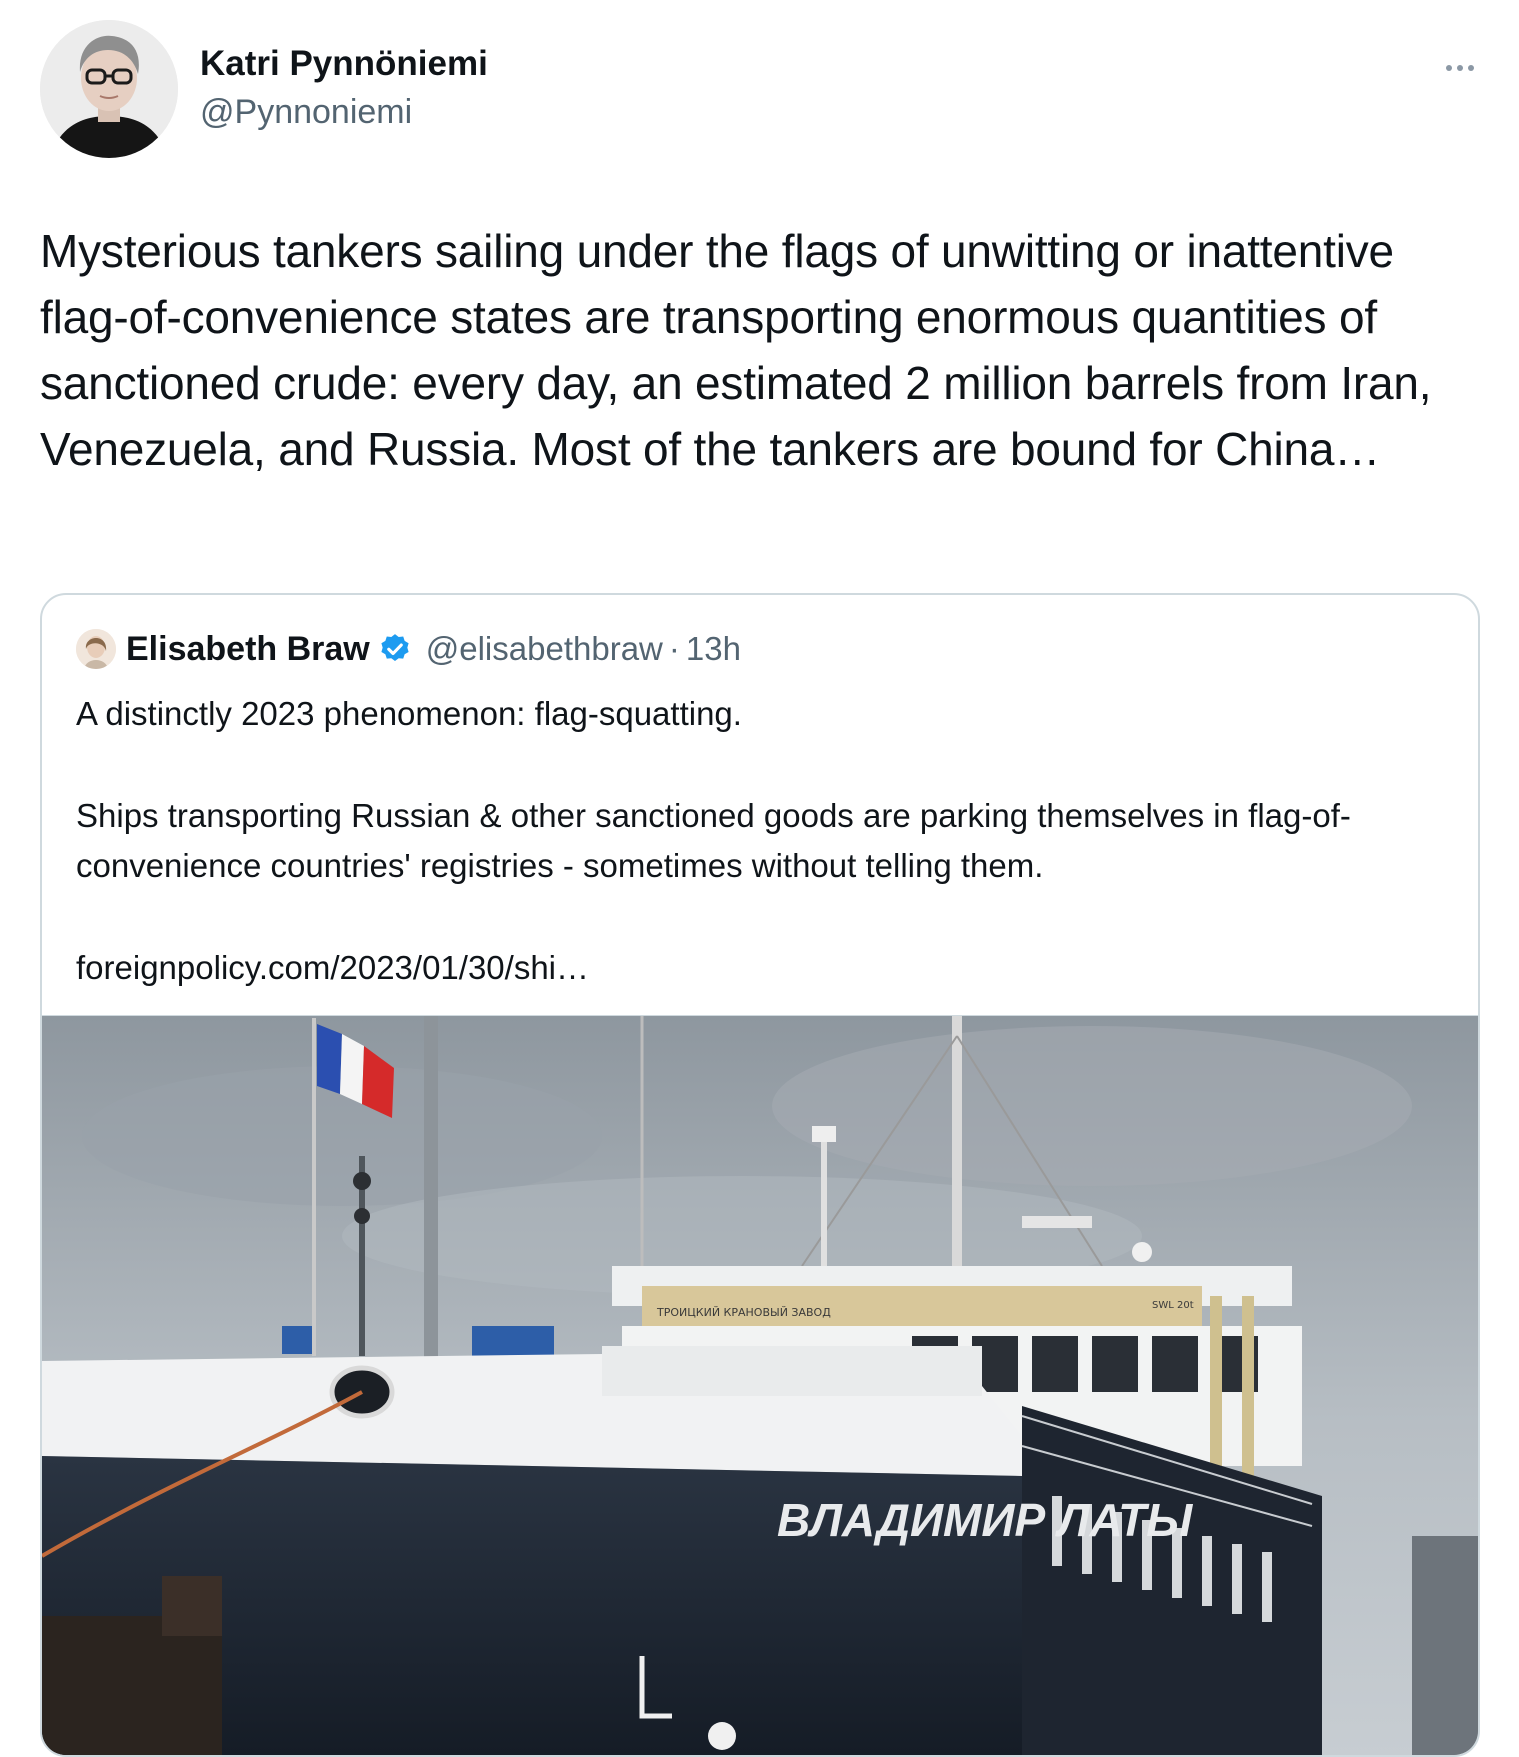 Image resolution: width=1519 pixels, height=1757 pixels. I want to click on quoted-author-avatar, so click(96, 649).